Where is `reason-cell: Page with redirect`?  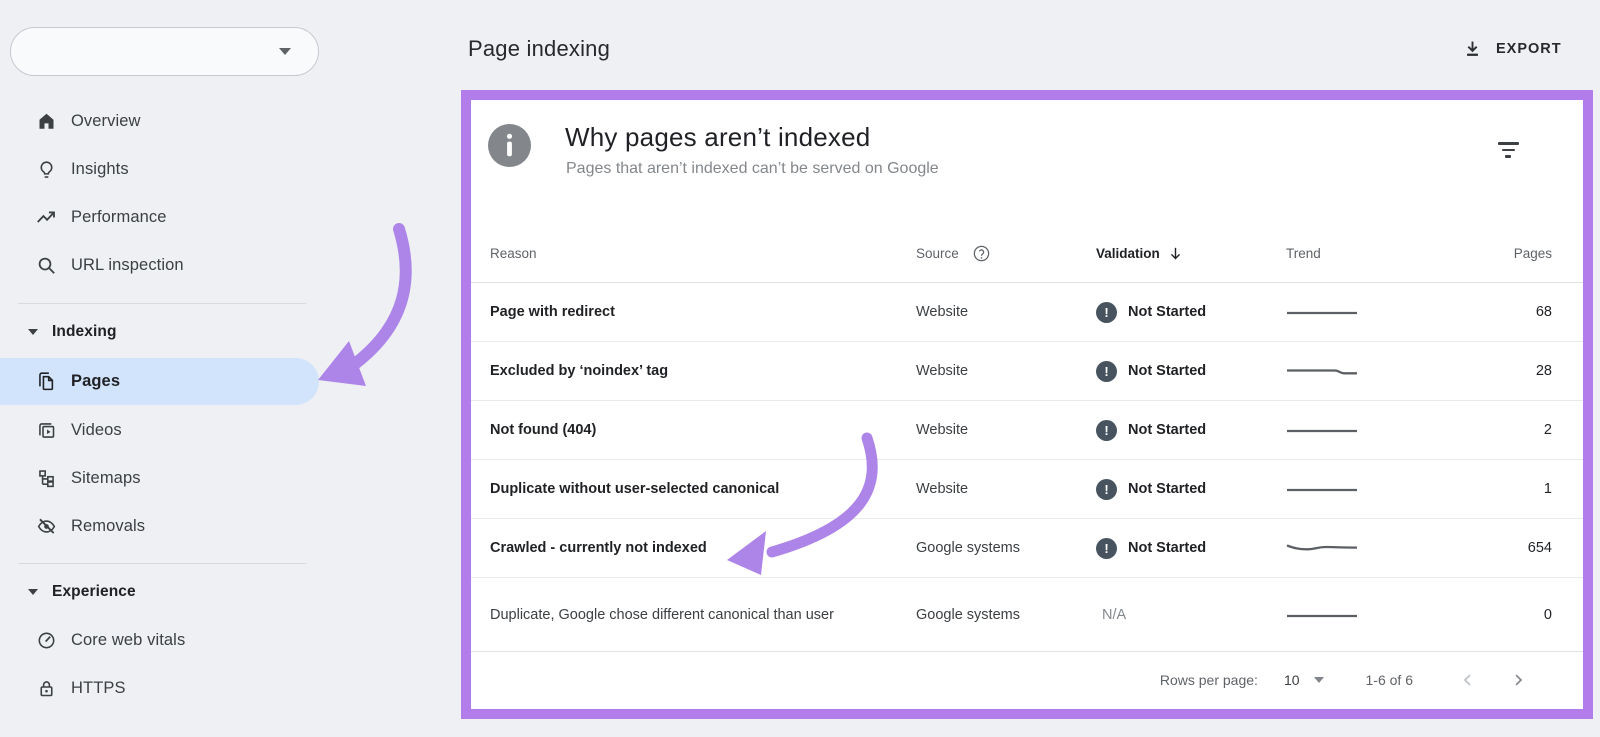 reason-cell: Page with redirect is located at coordinates (552, 312).